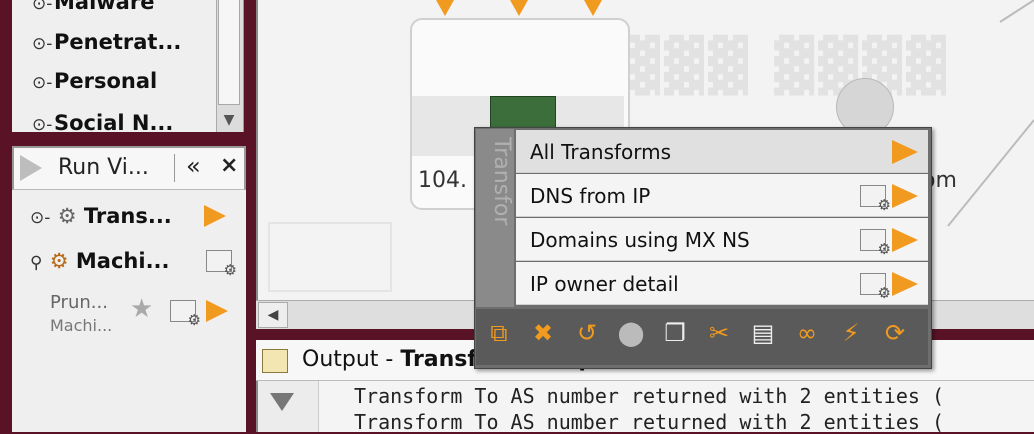 This screenshot has height=434, width=1034. Describe the element at coordinates (722, 195) in the screenshot. I see `menu-item-dns-from-ip: DNS from IP` at that location.